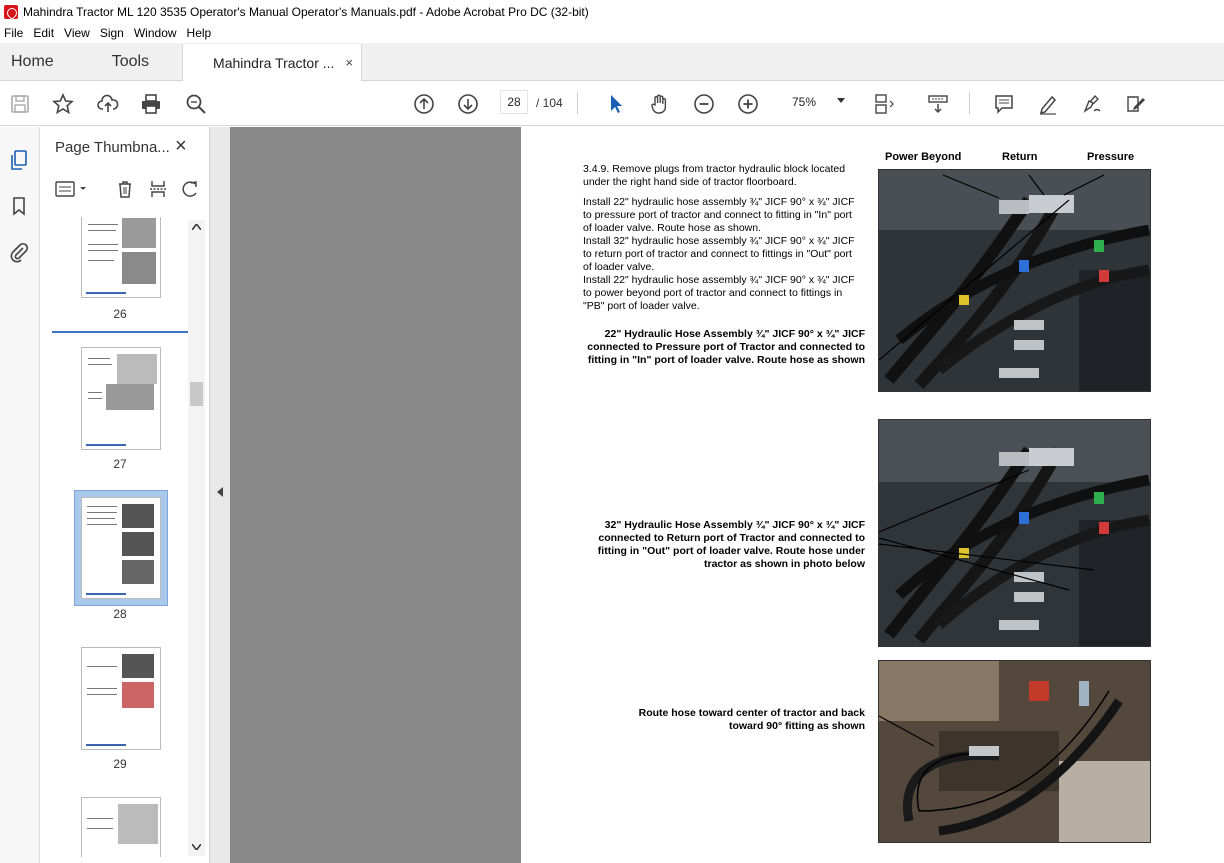 Image resolution: width=1224 pixels, height=863 pixels. I want to click on zoom-in-icon, so click(748, 104).